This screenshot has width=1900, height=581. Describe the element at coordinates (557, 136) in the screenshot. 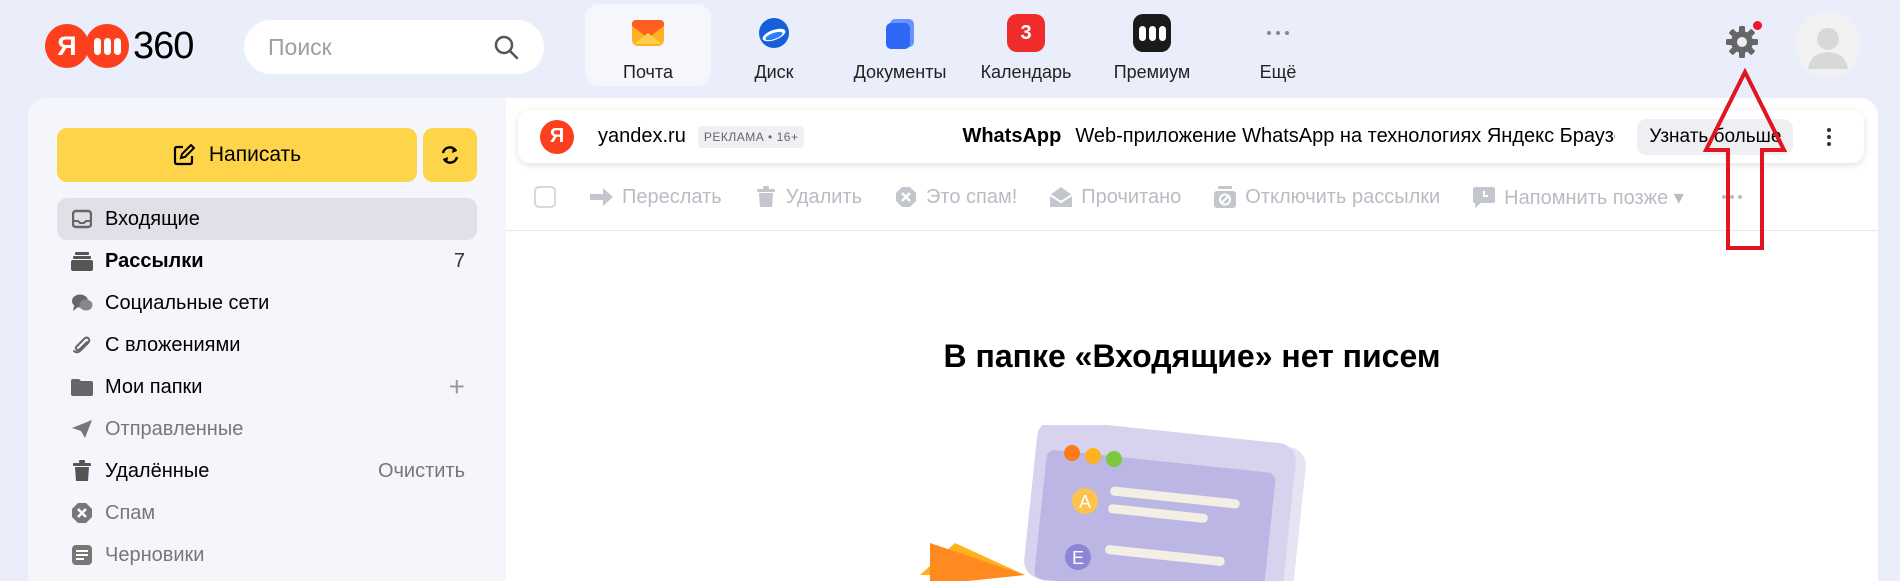

I see `yandex-ad-icon: Я` at that location.